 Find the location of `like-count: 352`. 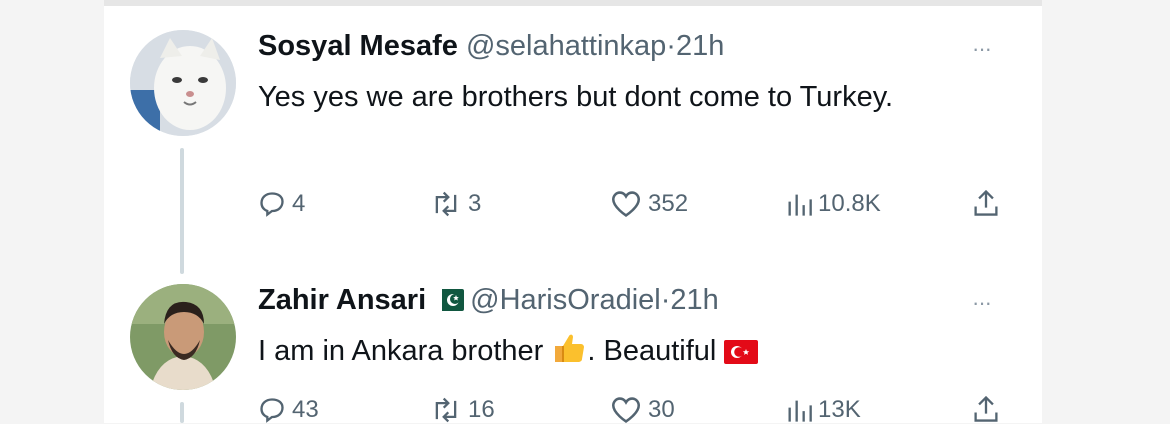

like-count: 352 is located at coordinates (668, 203).